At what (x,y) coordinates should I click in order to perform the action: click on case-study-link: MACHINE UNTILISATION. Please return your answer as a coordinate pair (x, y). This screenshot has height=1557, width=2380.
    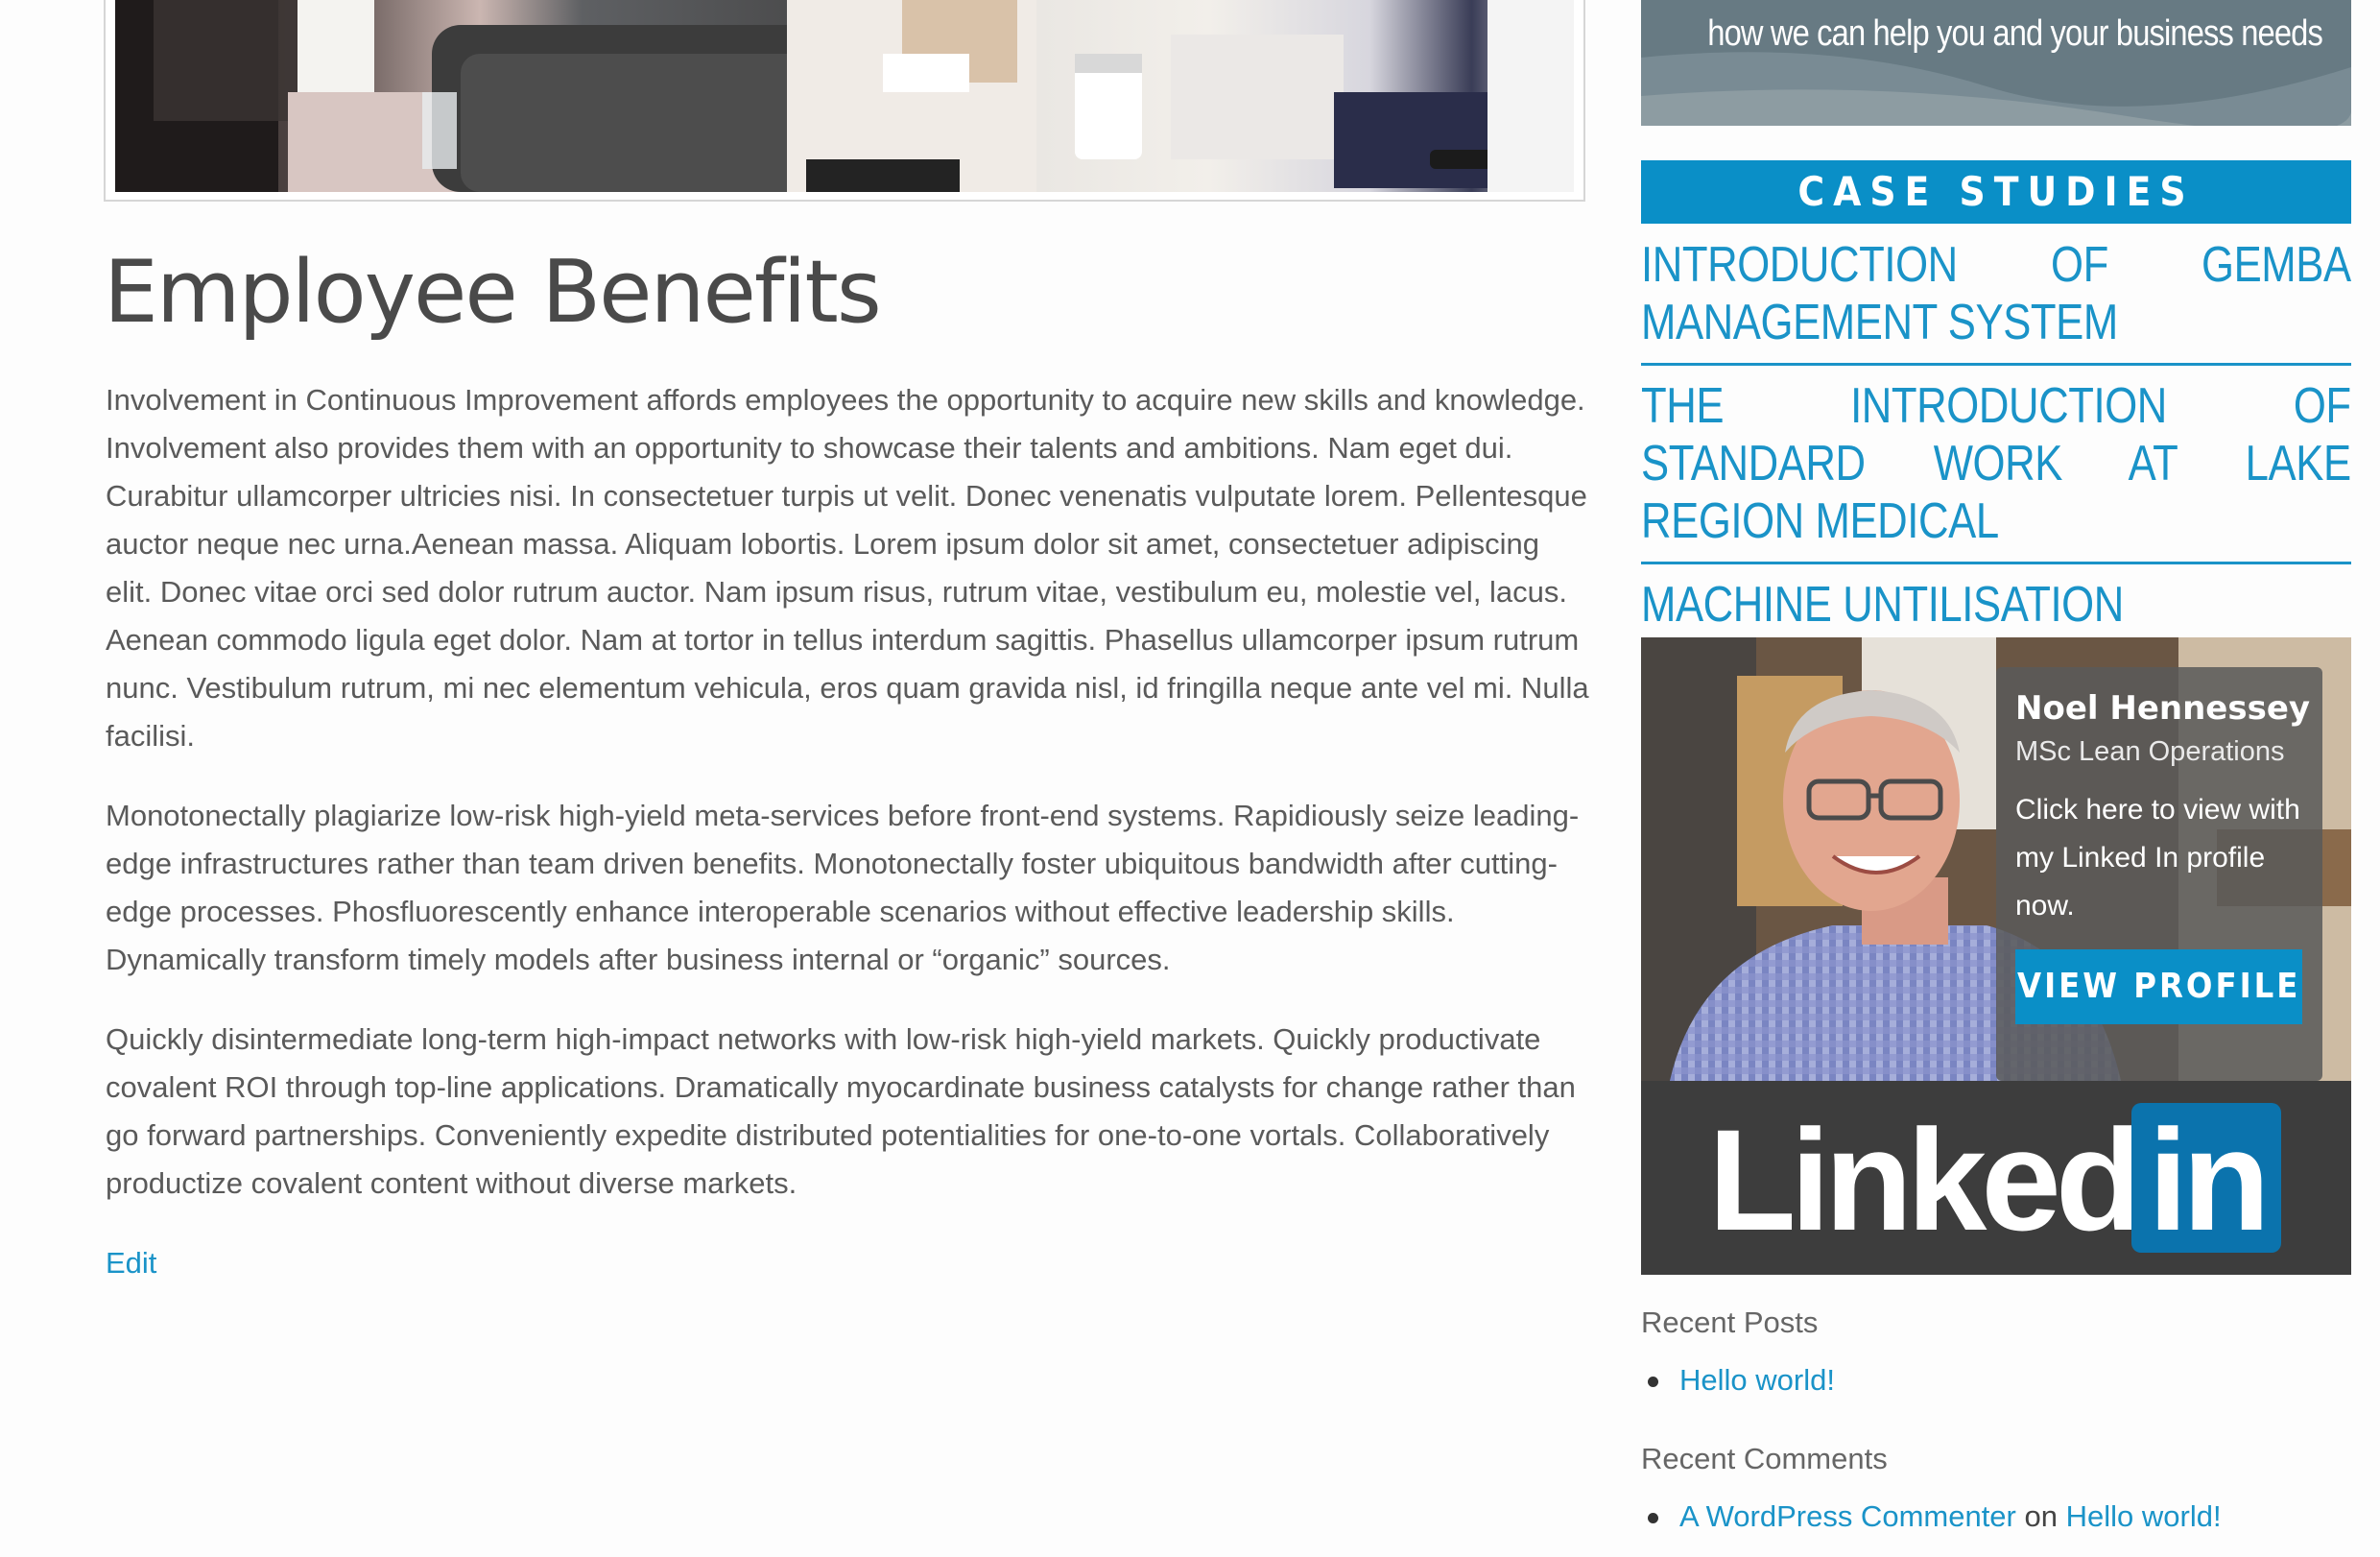
    Looking at the image, I should click on (1996, 605).